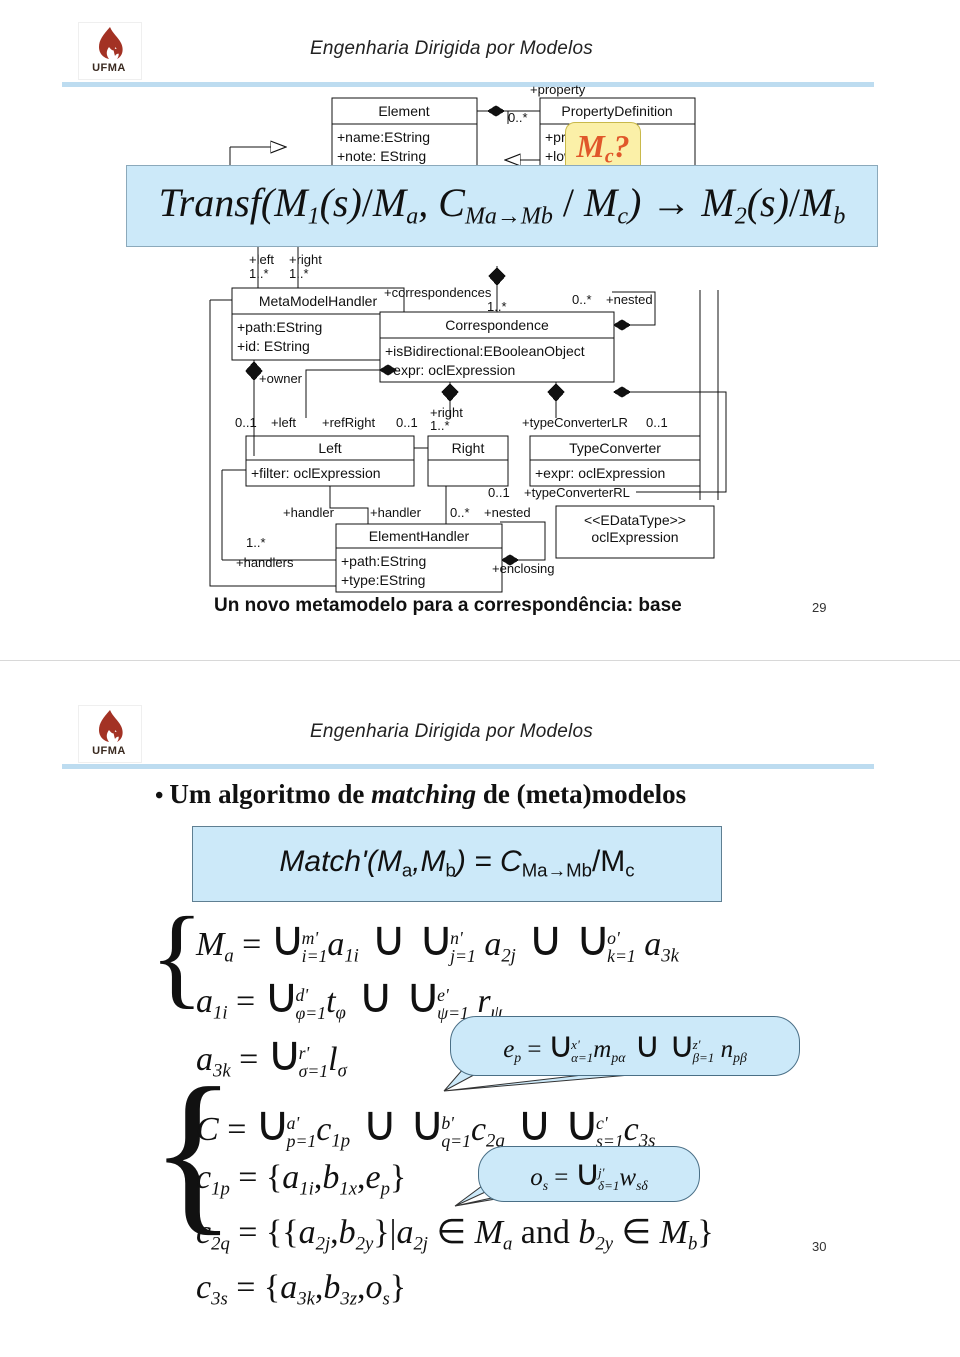  What do you see at coordinates (819, 607) in the screenshot?
I see `slide-number-29: 29` at bounding box center [819, 607].